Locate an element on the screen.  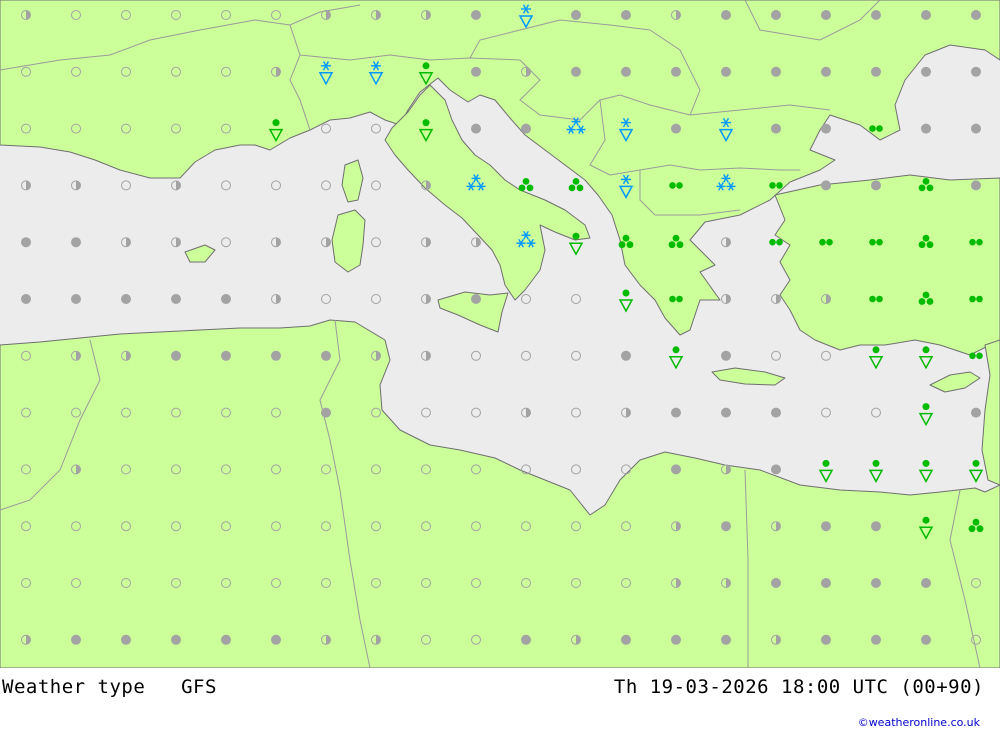
credit-link: ©weatheronline.co.uk is located at coordinates (919, 722).